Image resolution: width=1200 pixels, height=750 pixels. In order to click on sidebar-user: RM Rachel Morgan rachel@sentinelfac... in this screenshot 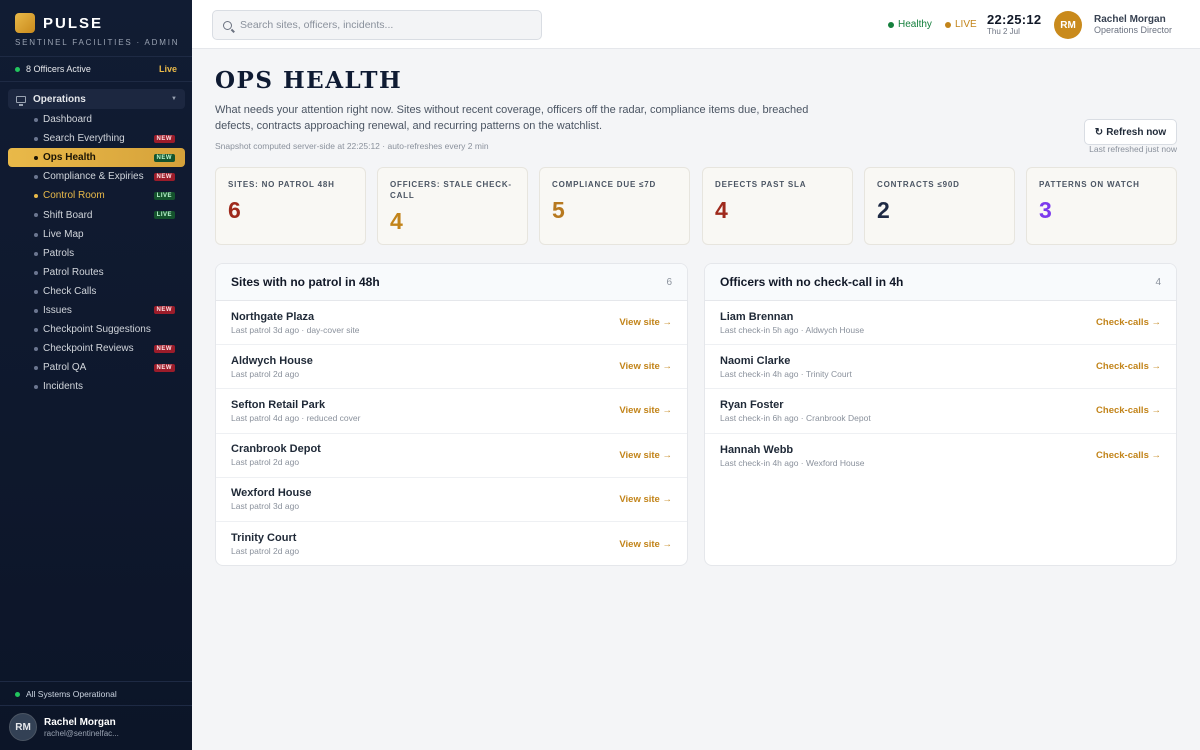, I will do `click(64, 727)`.